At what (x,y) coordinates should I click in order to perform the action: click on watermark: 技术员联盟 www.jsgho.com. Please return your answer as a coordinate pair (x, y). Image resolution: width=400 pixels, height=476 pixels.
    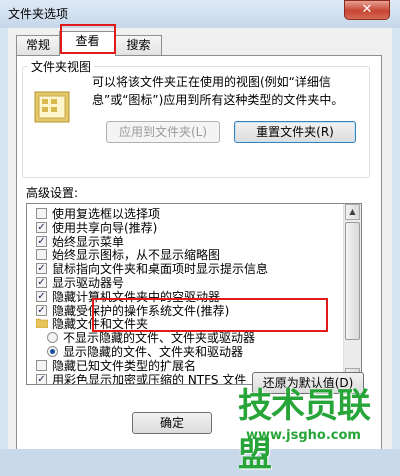
    Looking at the image, I should click on (318, 426).